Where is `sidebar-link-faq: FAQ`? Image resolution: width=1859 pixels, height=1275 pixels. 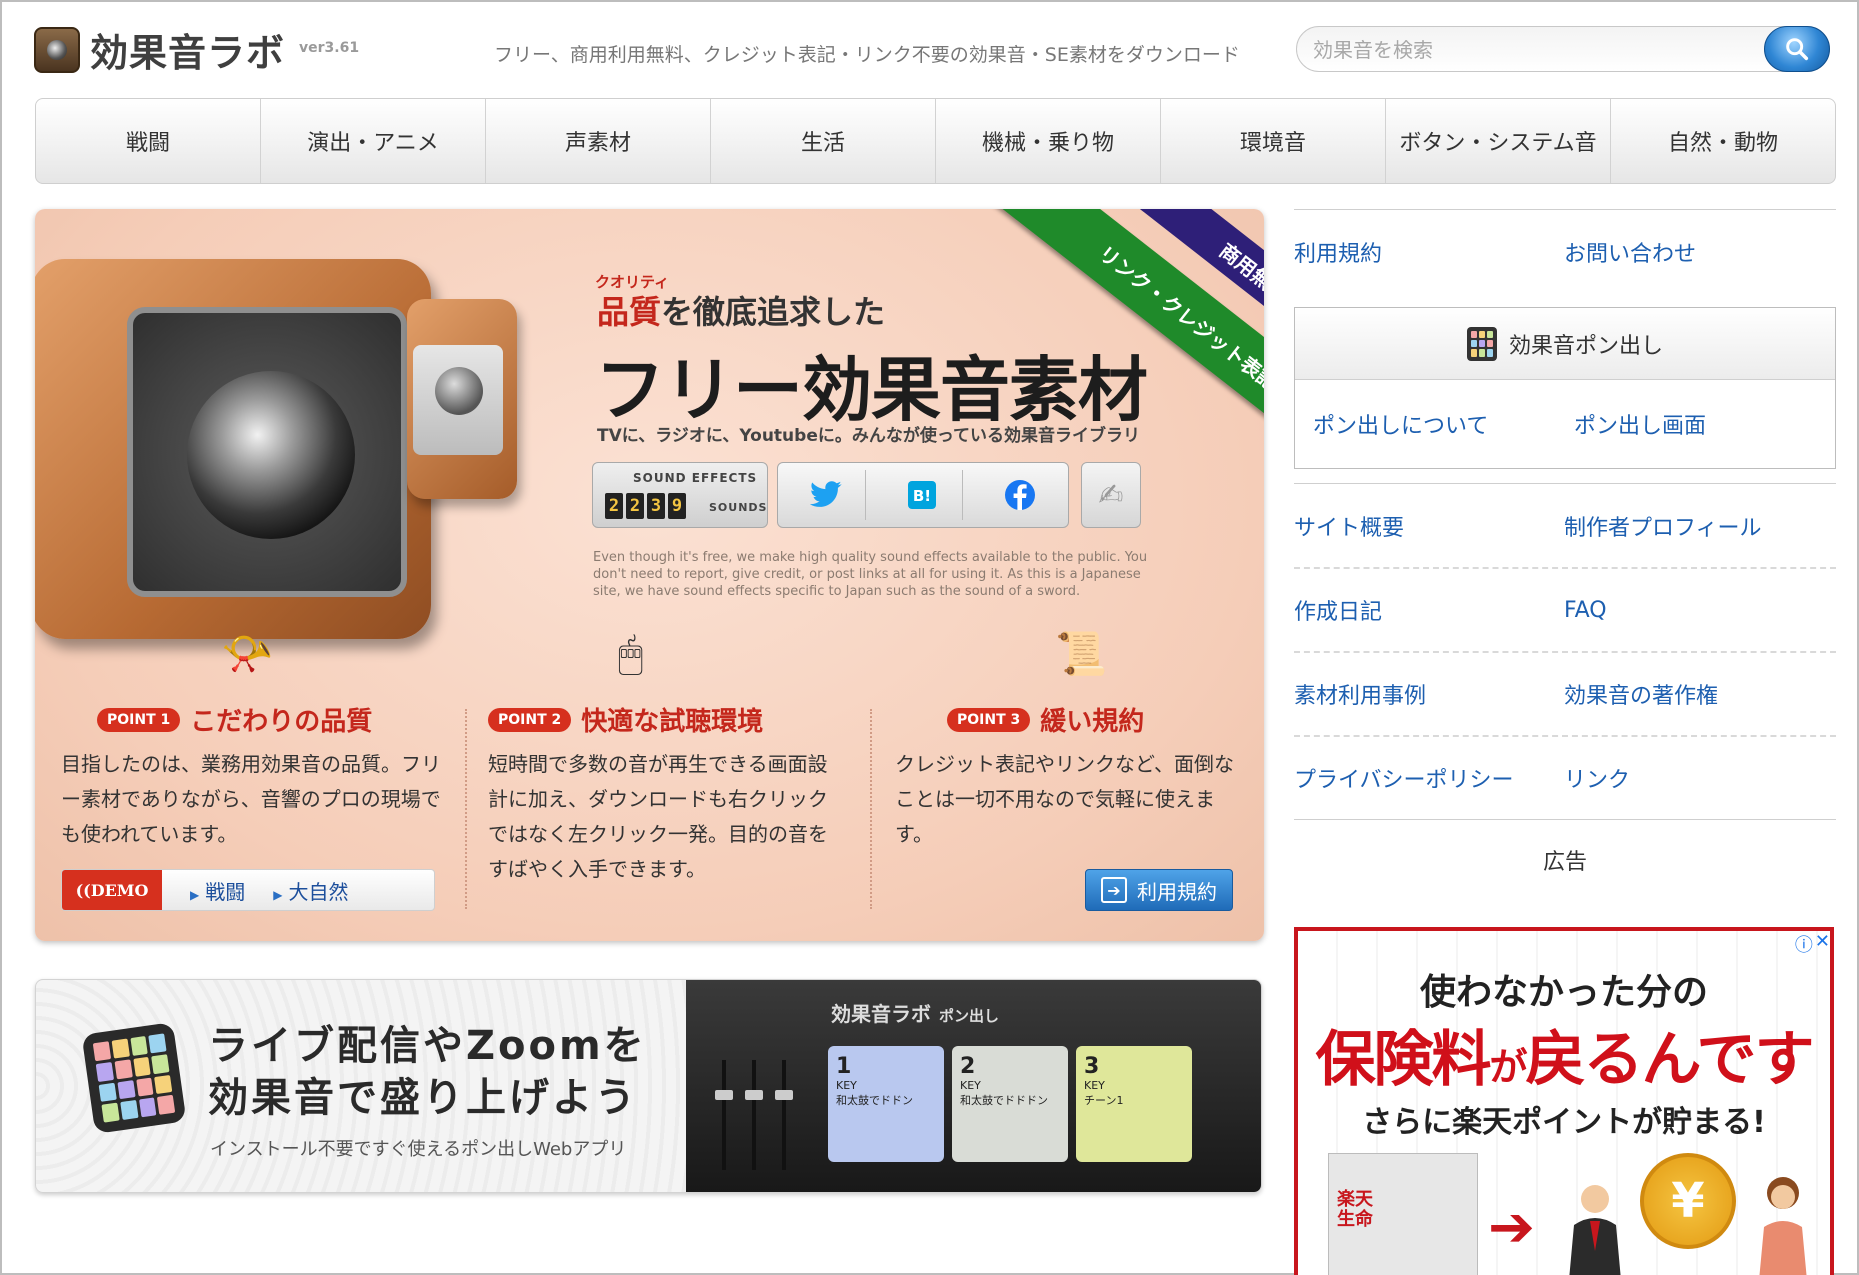
sidebar-link-faq: FAQ is located at coordinates (1699, 610).